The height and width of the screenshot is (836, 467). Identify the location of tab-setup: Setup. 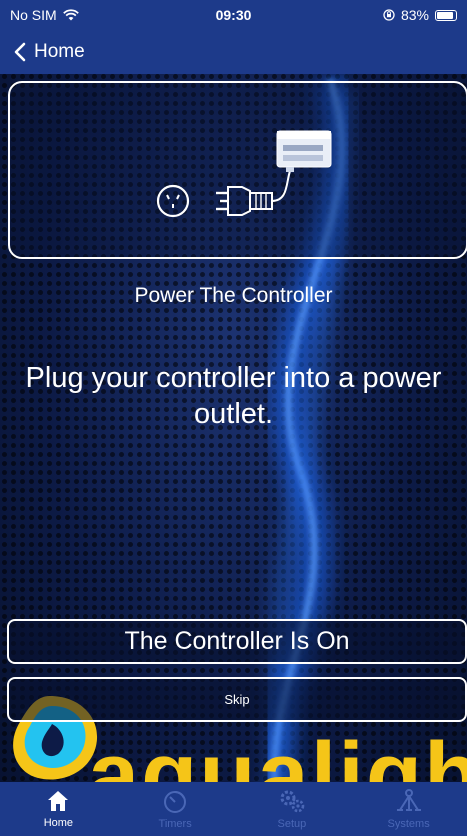
(292, 809).